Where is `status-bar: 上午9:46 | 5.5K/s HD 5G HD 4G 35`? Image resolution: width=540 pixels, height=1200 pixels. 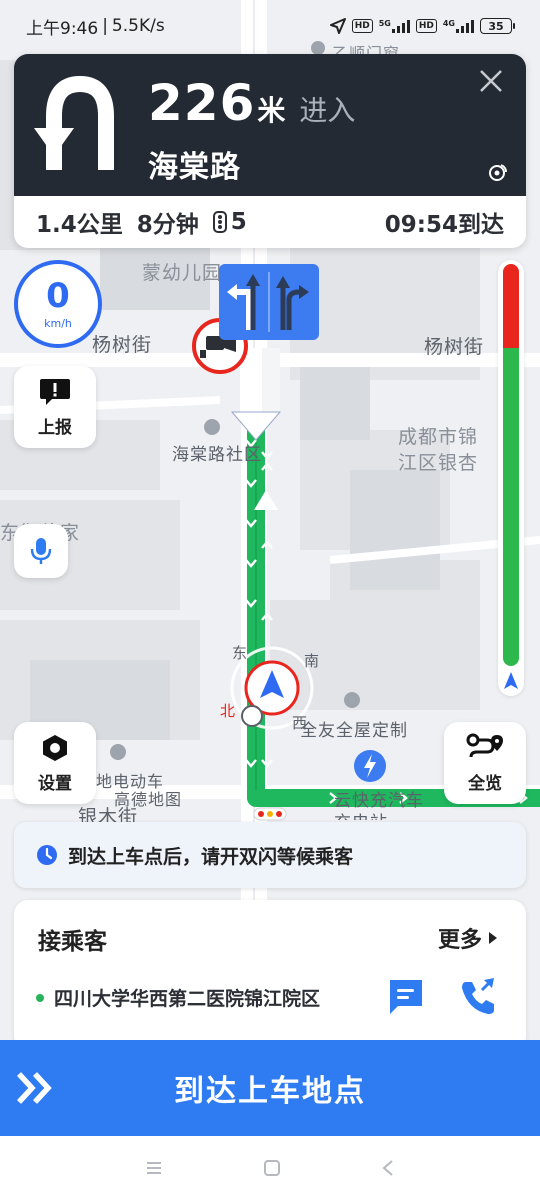
status-bar: 上午9:46 | 5.5K/s HD 5G HD 4G 35 is located at coordinates (270, 26).